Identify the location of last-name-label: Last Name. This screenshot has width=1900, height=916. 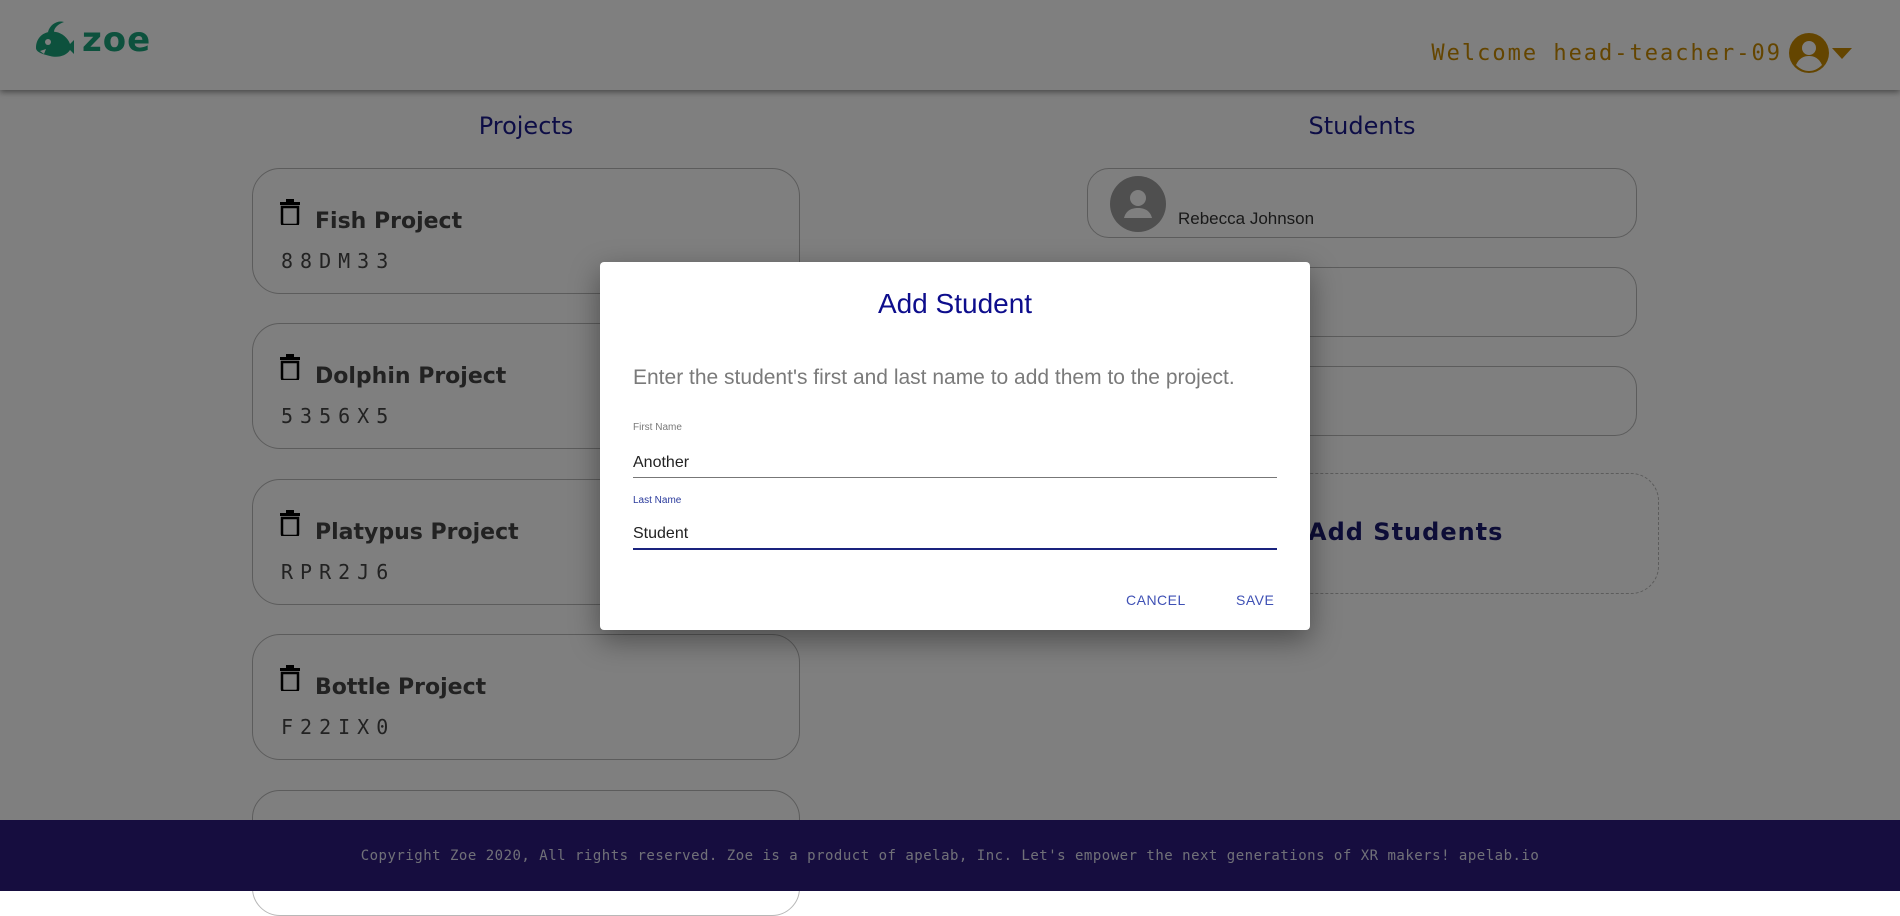
(657, 500).